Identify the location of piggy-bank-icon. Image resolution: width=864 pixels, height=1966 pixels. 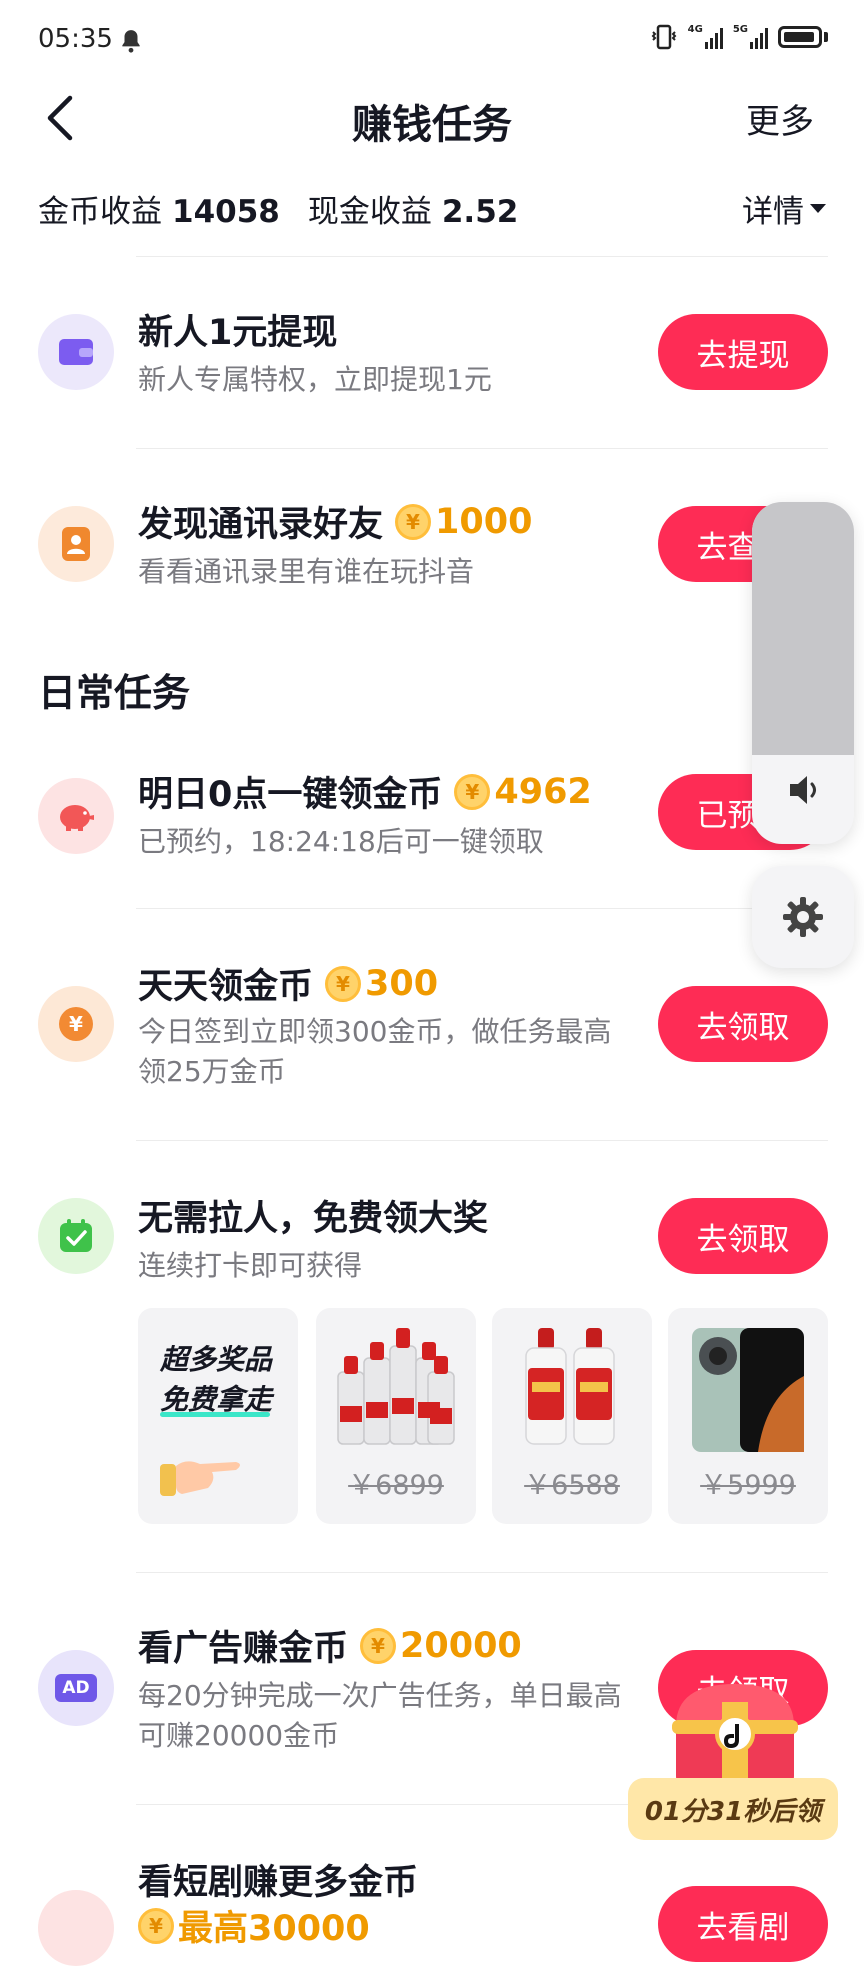
(76, 816).